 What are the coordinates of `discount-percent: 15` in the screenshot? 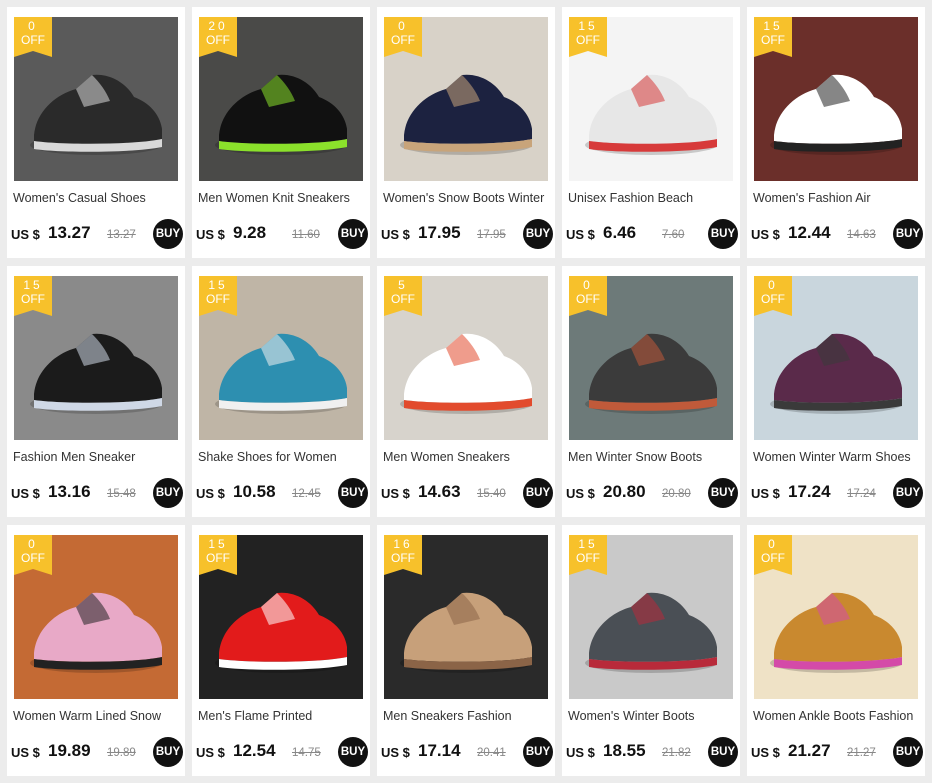 It's located at (773, 26).